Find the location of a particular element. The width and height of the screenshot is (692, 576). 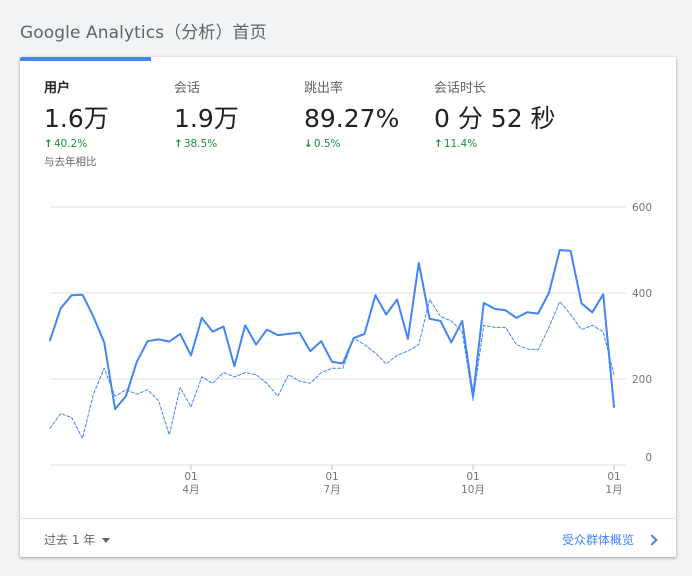

audience-overview-label: 受众群体概览 is located at coordinates (597, 540).